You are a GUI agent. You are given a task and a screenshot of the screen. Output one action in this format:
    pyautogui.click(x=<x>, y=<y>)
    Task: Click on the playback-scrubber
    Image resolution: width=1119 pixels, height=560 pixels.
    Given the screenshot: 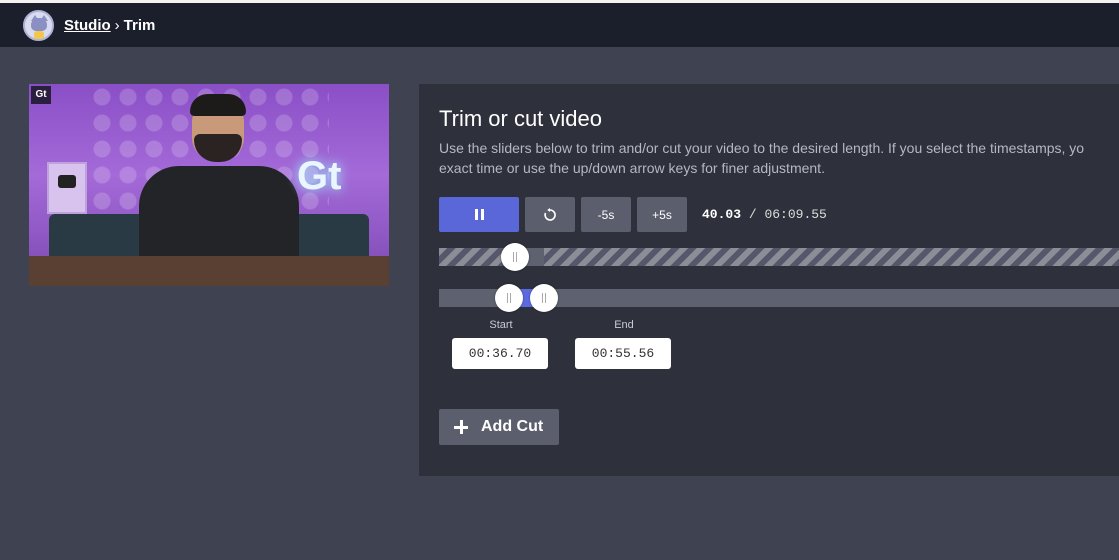 What is the action you would take?
    pyautogui.click(x=779, y=257)
    